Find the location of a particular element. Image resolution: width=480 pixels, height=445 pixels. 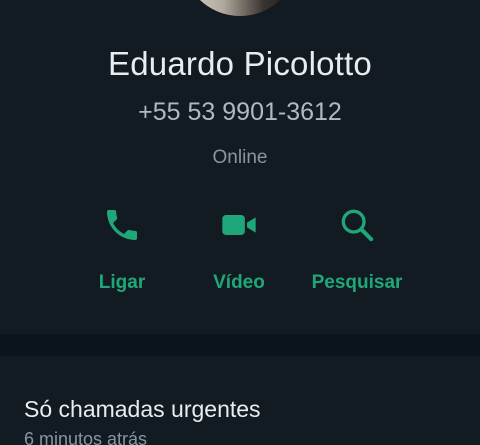

avatar is located at coordinates (240, 8).